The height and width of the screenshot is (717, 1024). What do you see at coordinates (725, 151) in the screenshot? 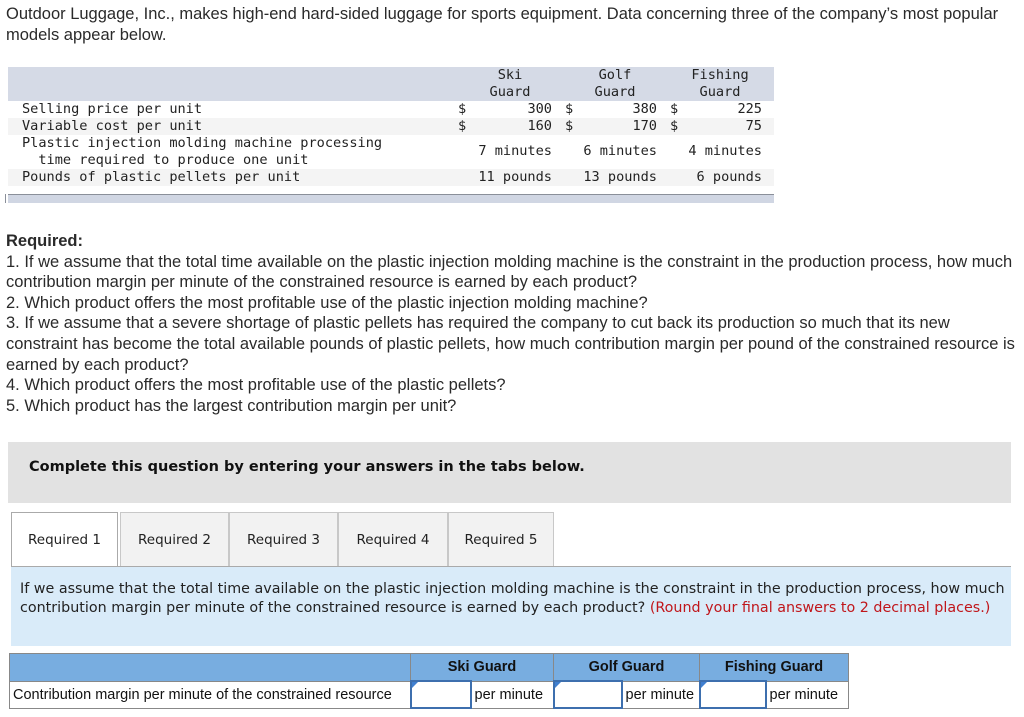
I see `value-fishing: 4 minutes` at bounding box center [725, 151].